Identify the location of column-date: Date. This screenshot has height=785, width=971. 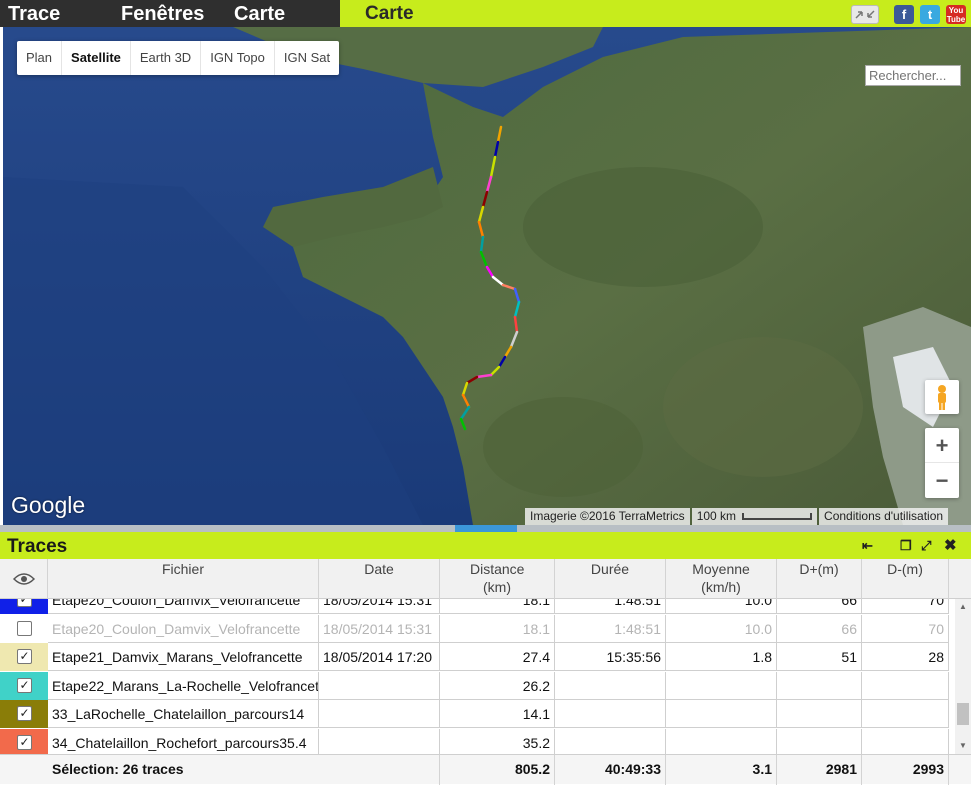
(379, 579).